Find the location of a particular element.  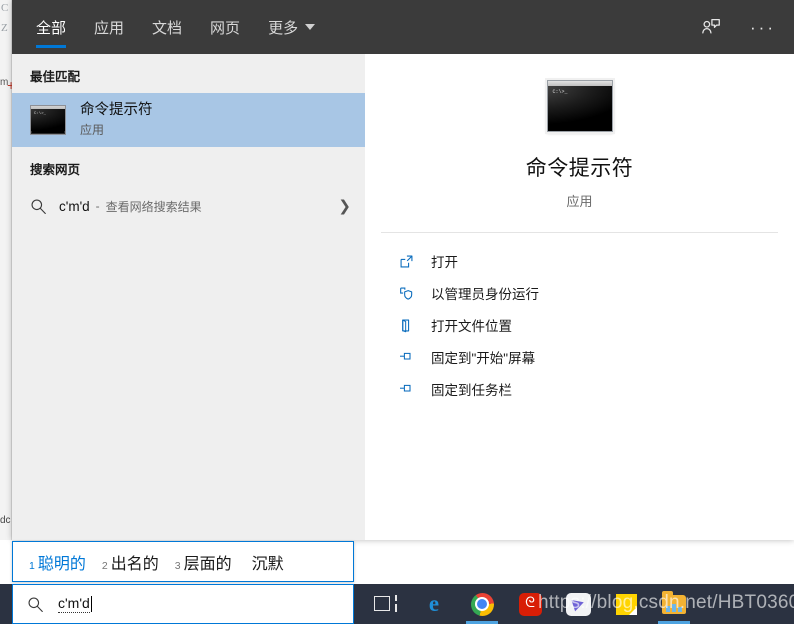

action-run-as-admin-label: 以管理员身份运行 is located at coordinates (485, 294).